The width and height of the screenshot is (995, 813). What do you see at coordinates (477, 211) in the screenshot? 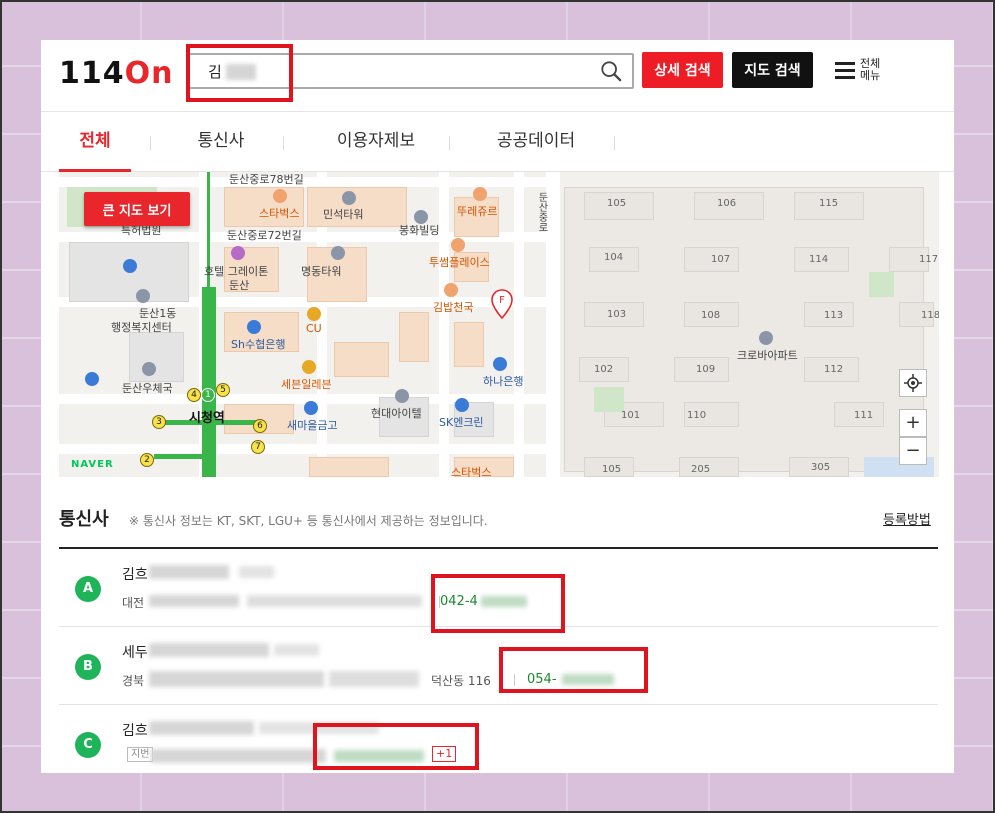
I see `map-label: 뚜레쥬르` at bounding box center [477, 211].